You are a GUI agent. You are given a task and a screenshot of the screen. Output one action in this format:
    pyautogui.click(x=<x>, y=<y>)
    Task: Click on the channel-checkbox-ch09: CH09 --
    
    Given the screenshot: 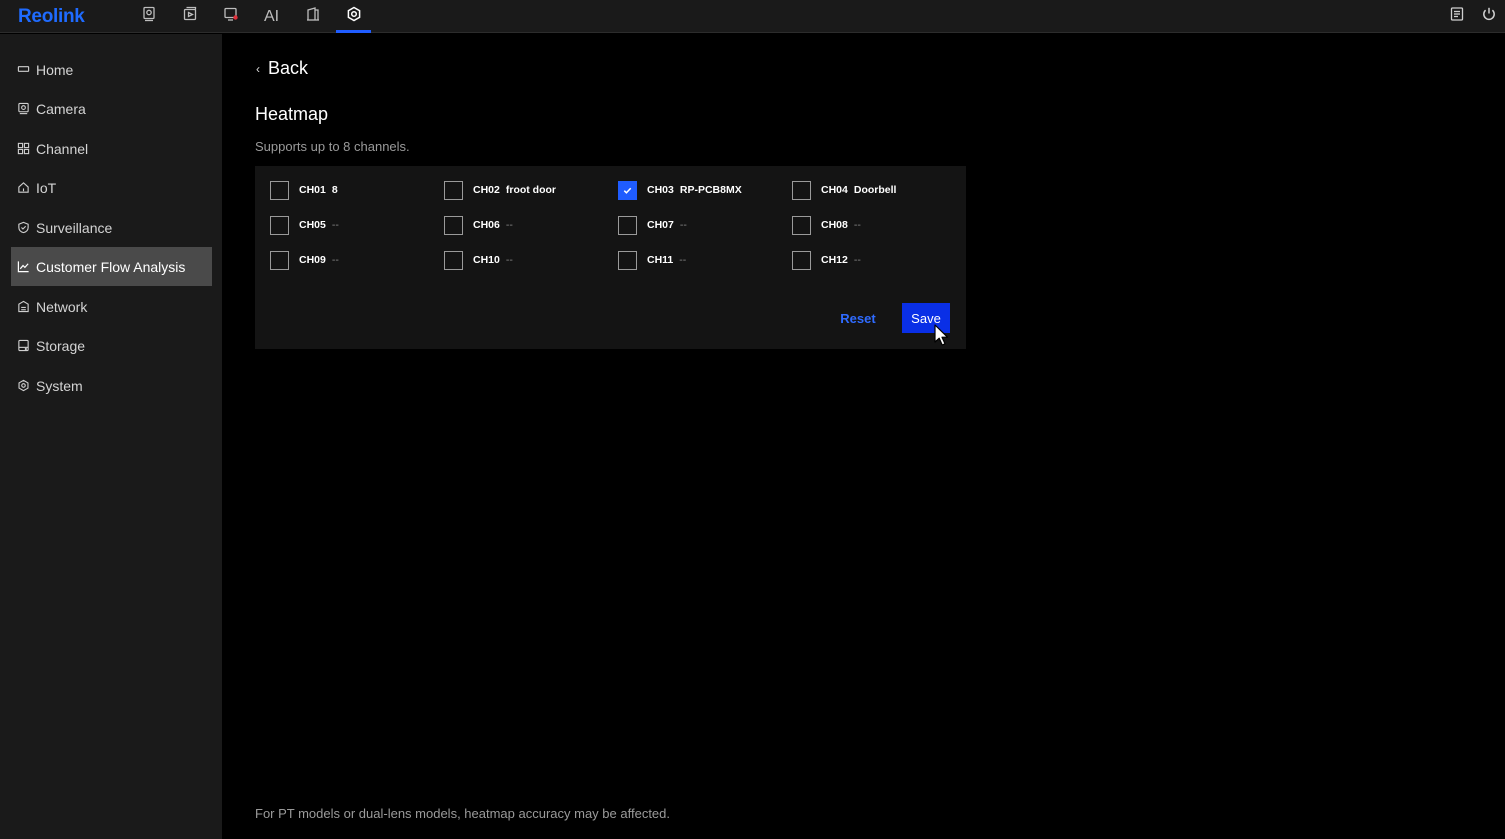 What is the action you would take?
    pyautogui.click(x=304, y=260)
    